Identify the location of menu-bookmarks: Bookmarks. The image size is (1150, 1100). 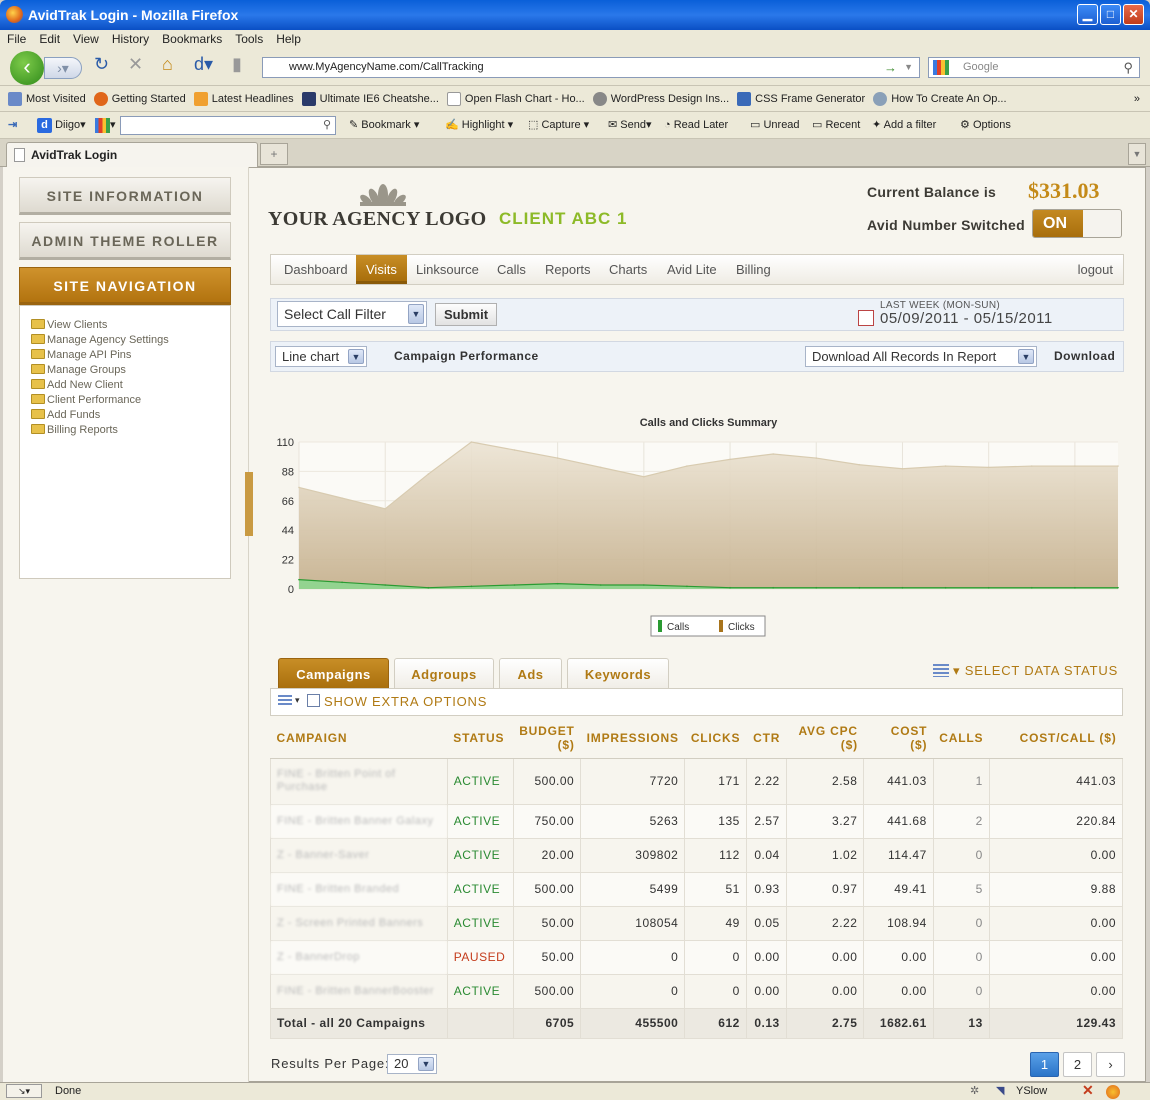
(191, 39).